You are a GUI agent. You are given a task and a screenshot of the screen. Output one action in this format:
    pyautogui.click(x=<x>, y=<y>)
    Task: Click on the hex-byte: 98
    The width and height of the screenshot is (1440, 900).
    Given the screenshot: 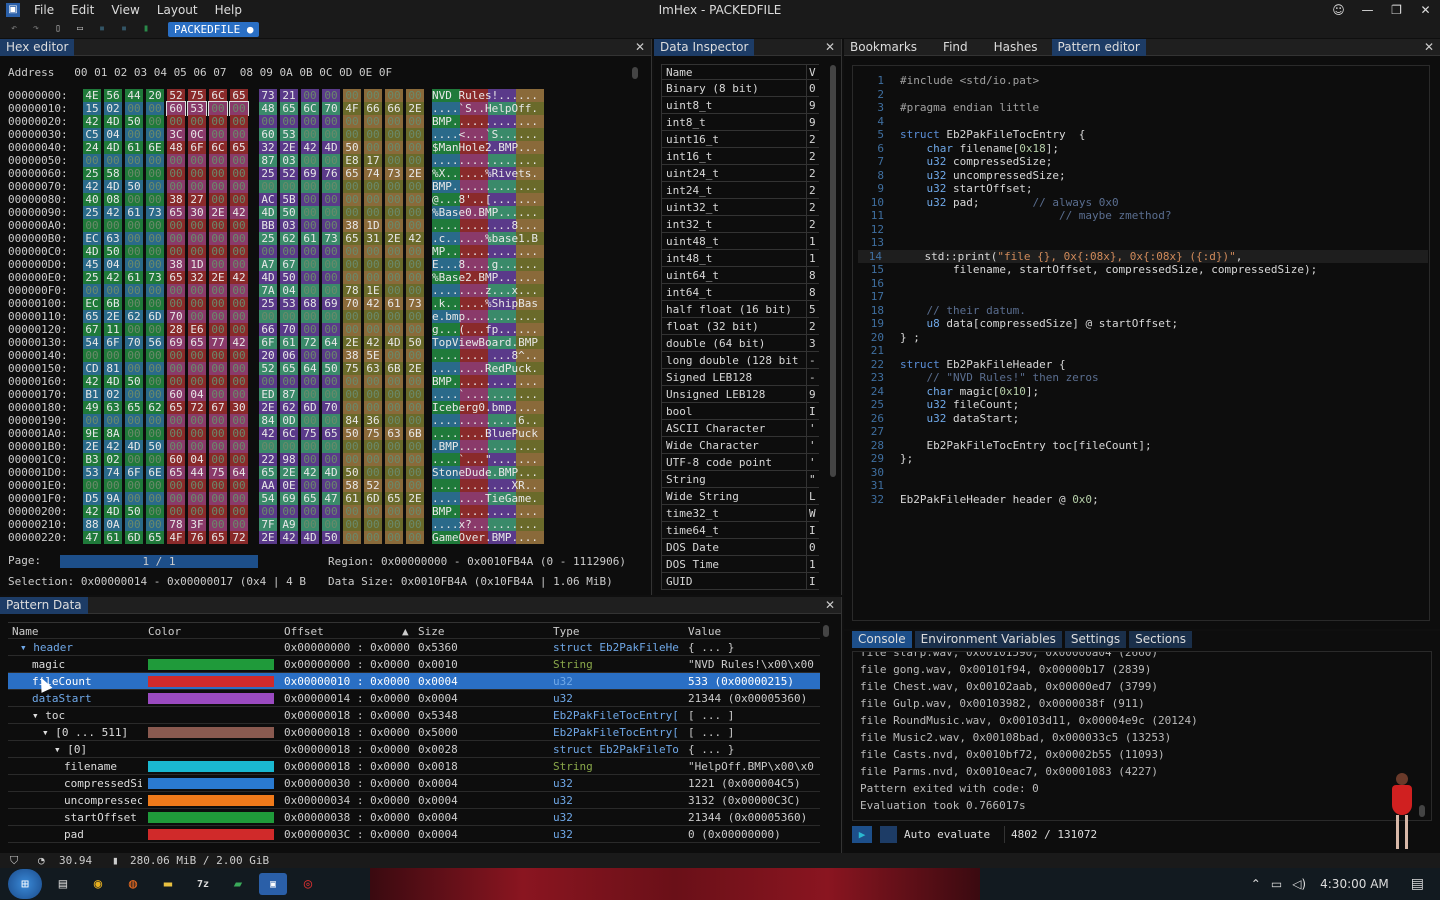 What is the action you would take?
    pyautogui.click(x=289, y=459)
    